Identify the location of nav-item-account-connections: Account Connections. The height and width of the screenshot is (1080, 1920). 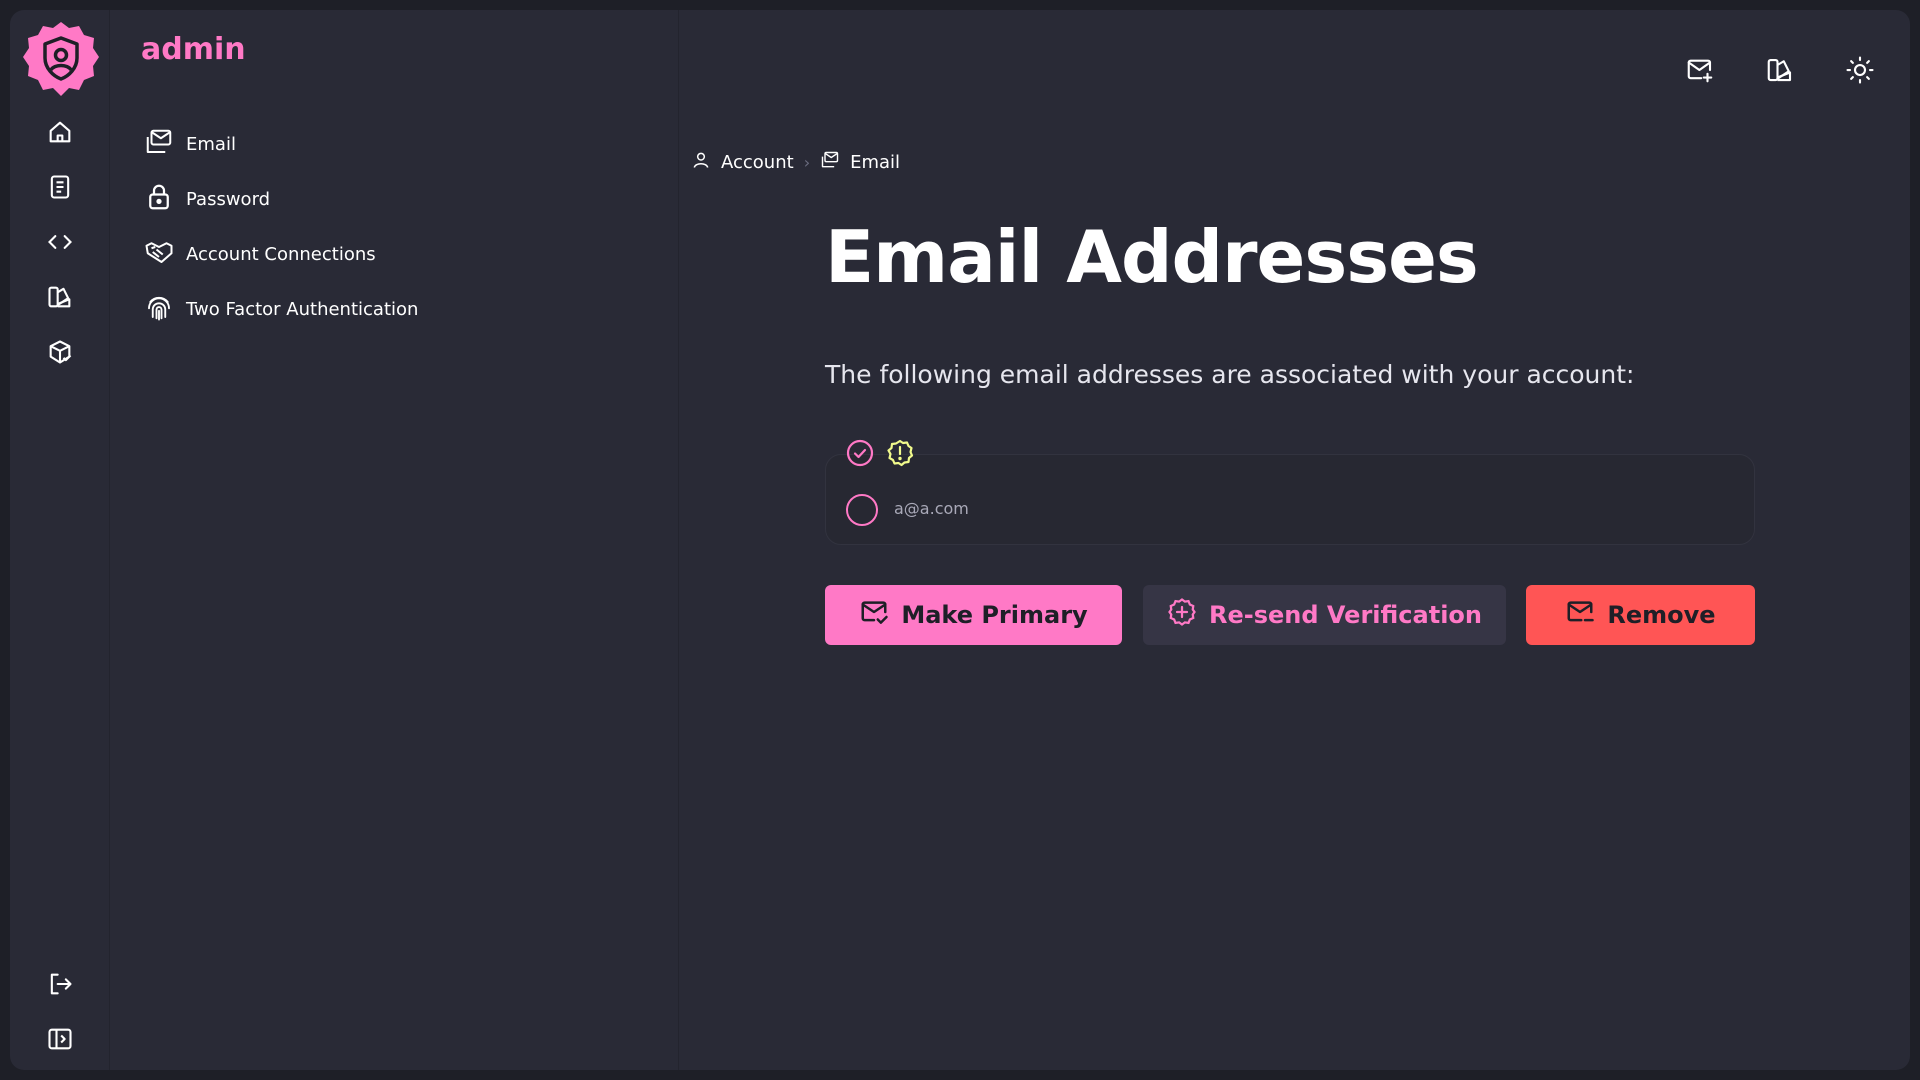
(260, 254).